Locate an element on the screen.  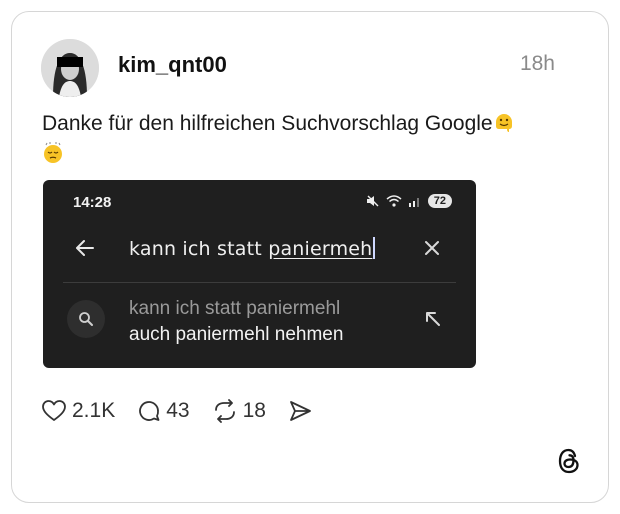
clear-icon is located at coordinates (432, 248).